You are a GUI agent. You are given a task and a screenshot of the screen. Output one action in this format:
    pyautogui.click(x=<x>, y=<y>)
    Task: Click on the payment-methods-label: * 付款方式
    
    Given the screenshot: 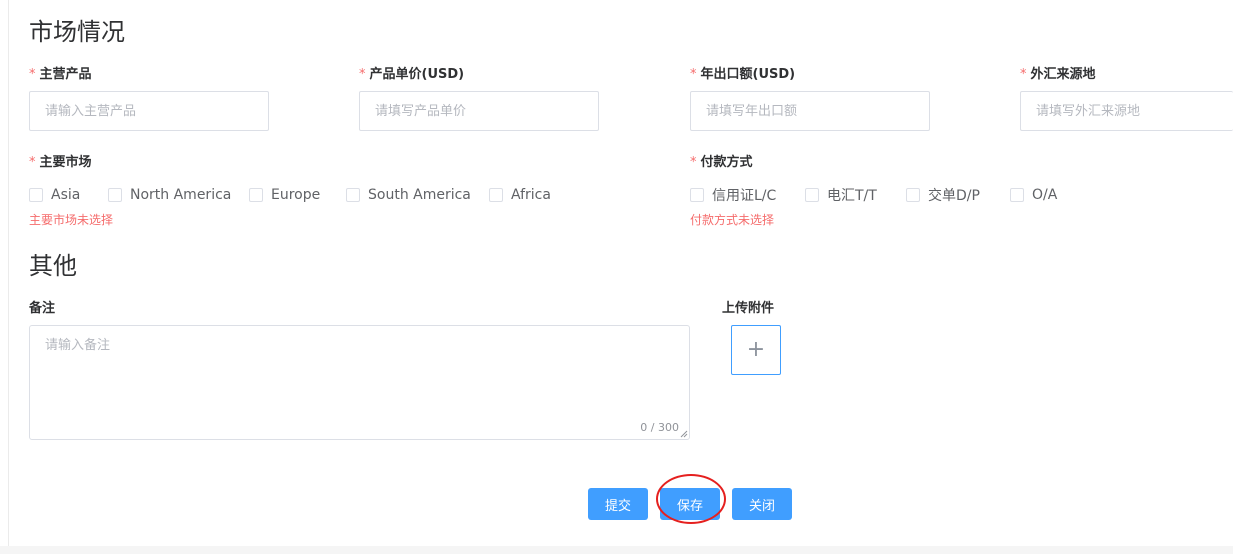 What is the action you would take?
    pyautogui.click(x=721, y=162)
    